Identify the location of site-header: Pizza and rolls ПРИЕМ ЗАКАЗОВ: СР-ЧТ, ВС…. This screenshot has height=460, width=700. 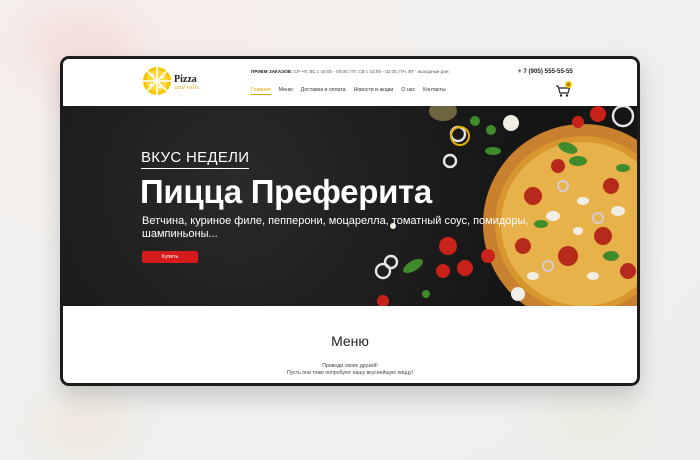
(350, 82).